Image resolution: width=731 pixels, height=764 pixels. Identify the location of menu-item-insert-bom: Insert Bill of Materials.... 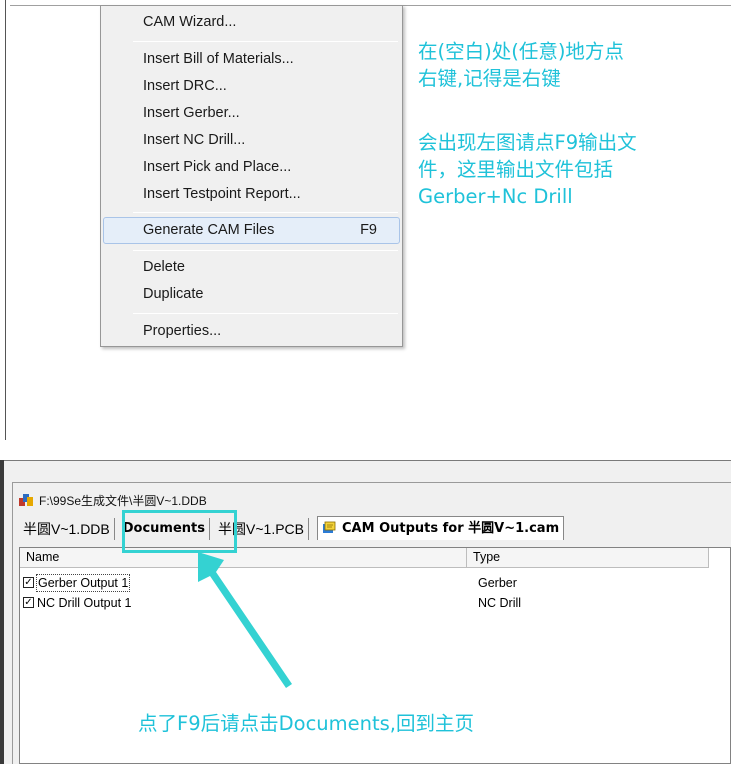
(251, 59).